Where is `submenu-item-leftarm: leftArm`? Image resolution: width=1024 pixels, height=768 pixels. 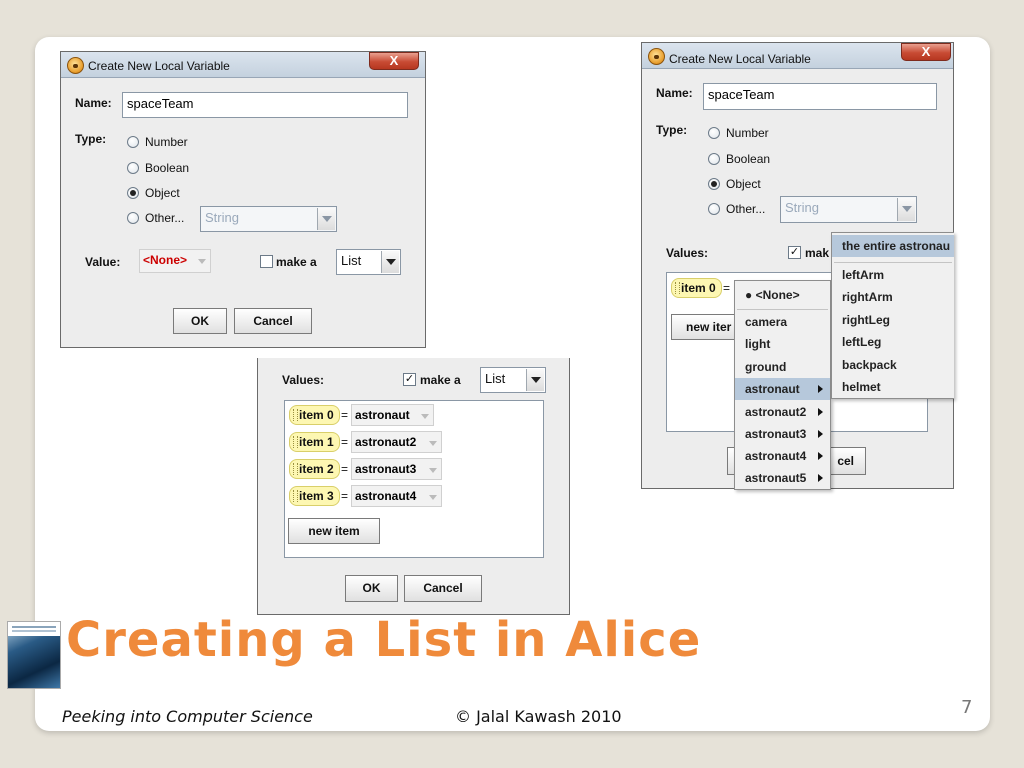 submenu-item-leftarm: leftArm is located at coordinates (893, 275).